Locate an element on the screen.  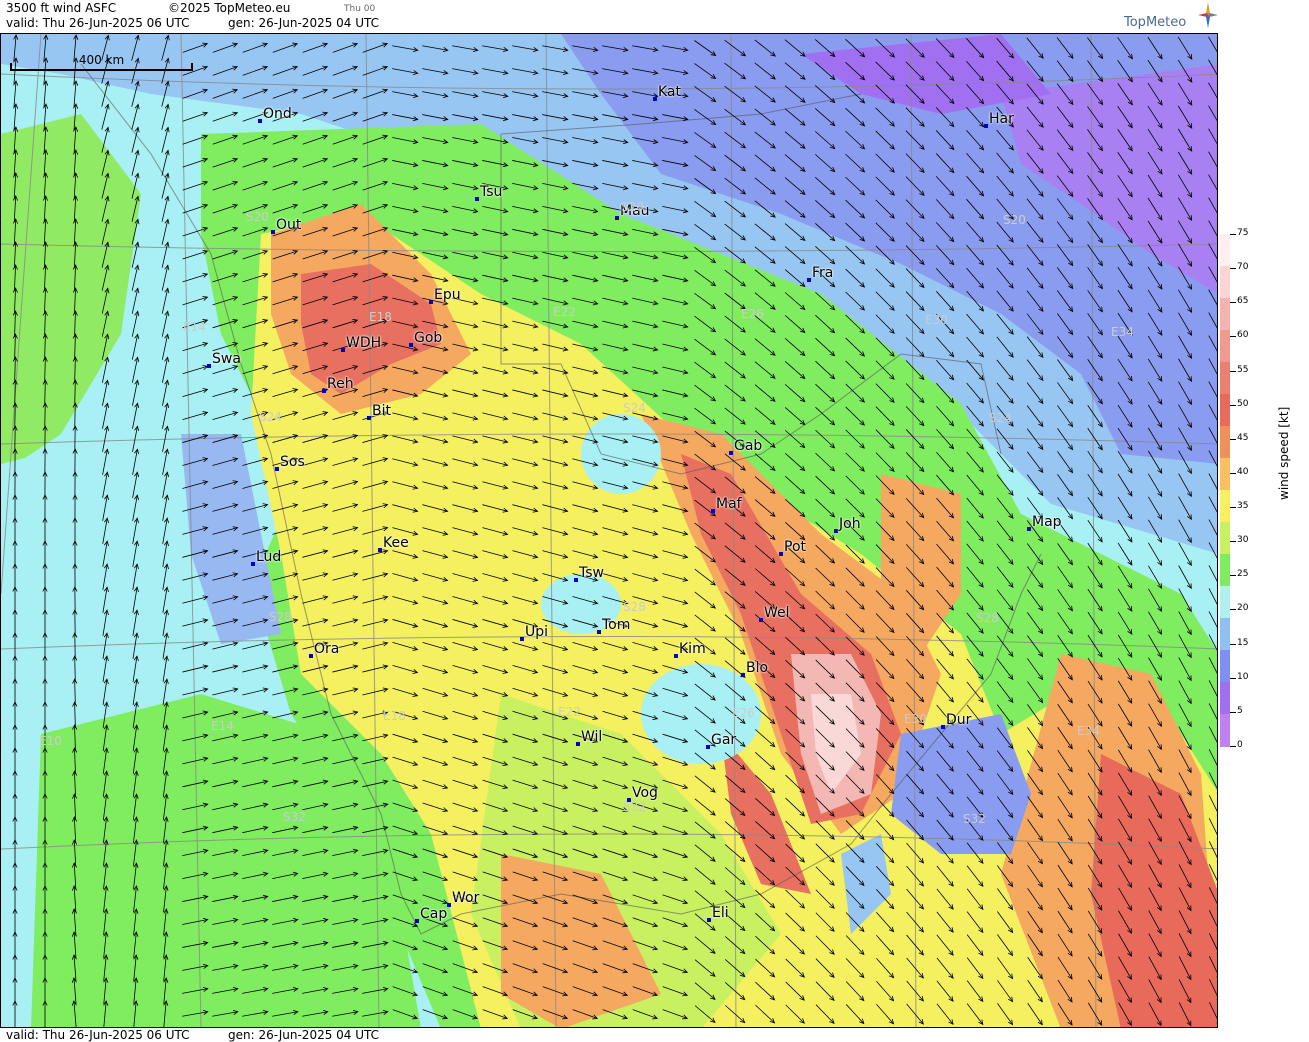
station-label: Cap is located at coordinates (433, 914).